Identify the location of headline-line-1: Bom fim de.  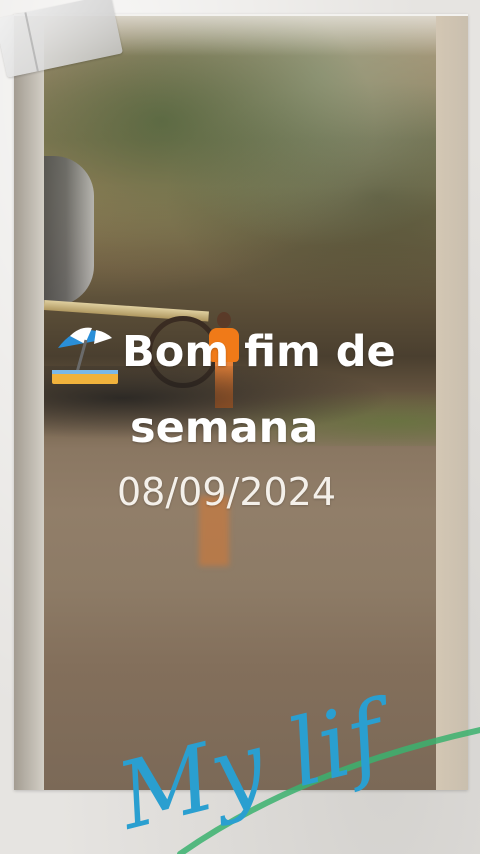
(259, 352).